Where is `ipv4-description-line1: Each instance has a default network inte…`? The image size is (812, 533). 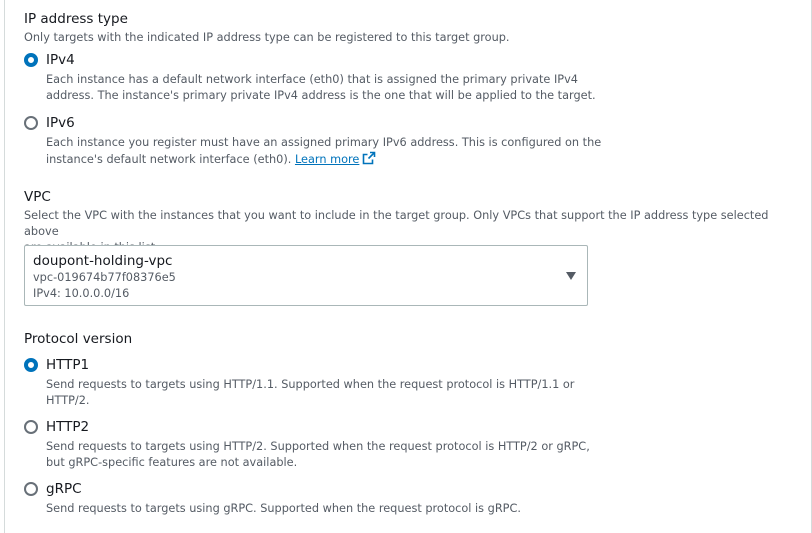
ipv4-description-line1: Each instance has a default network inte… is located at coordinates (312, 79).